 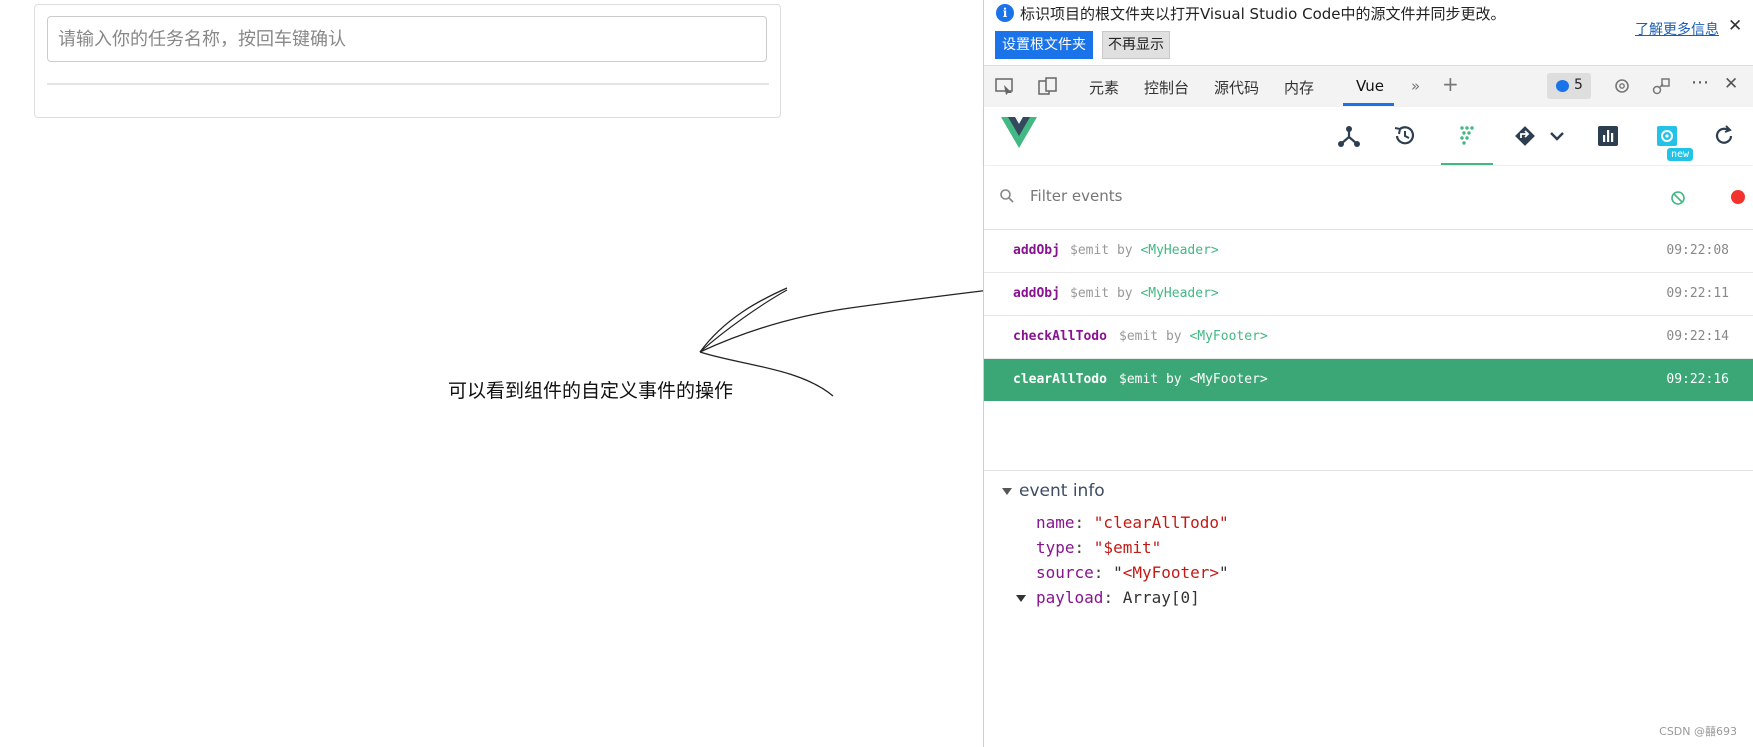 I want to click on event-time: 09:22:16, so click(x=1697, y=379).